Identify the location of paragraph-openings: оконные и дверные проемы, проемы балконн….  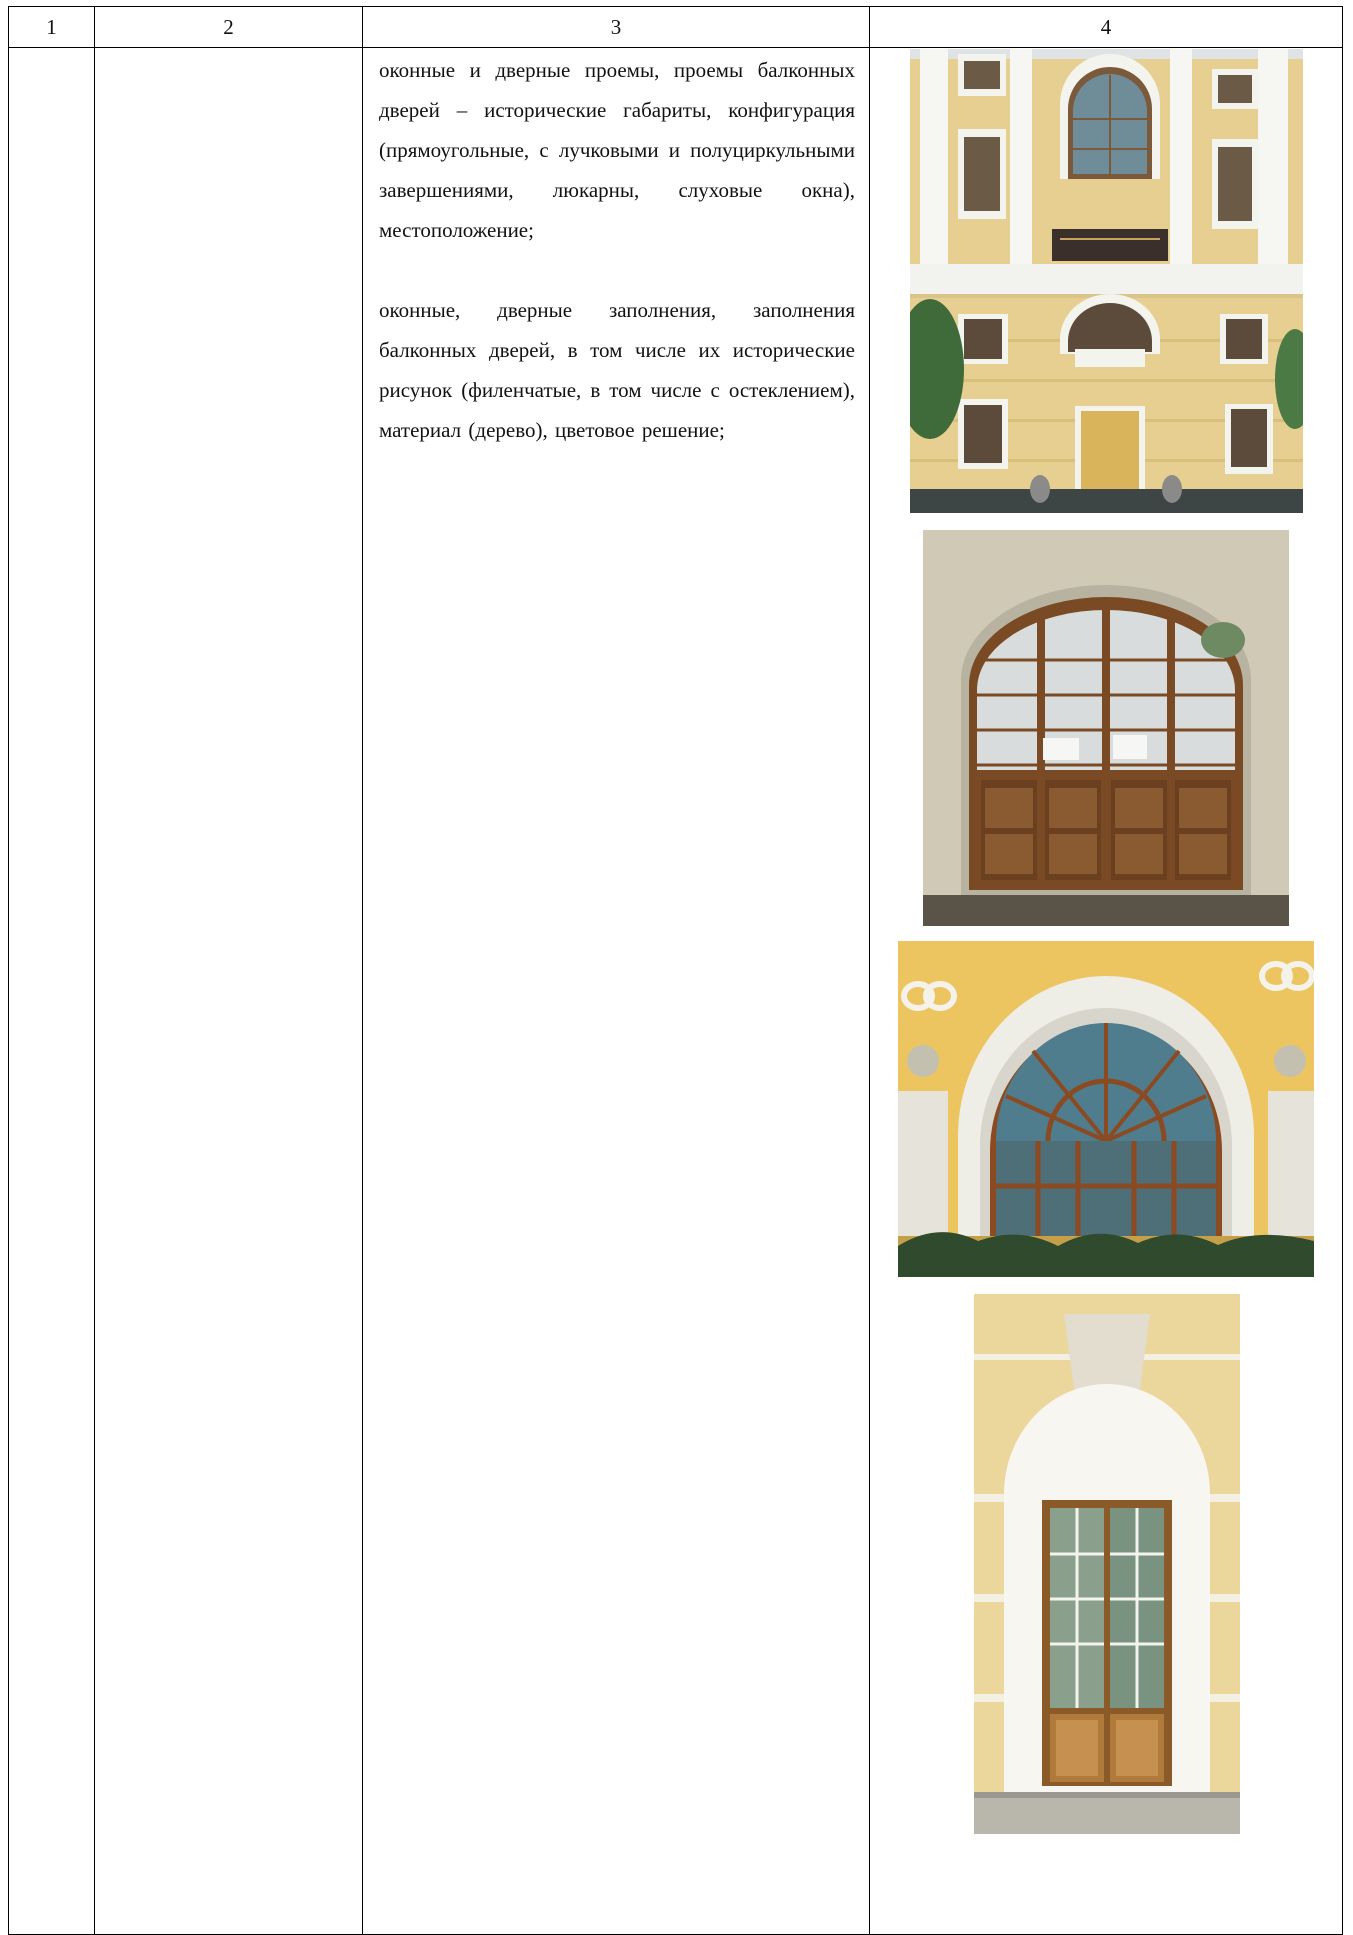
(617, 150).